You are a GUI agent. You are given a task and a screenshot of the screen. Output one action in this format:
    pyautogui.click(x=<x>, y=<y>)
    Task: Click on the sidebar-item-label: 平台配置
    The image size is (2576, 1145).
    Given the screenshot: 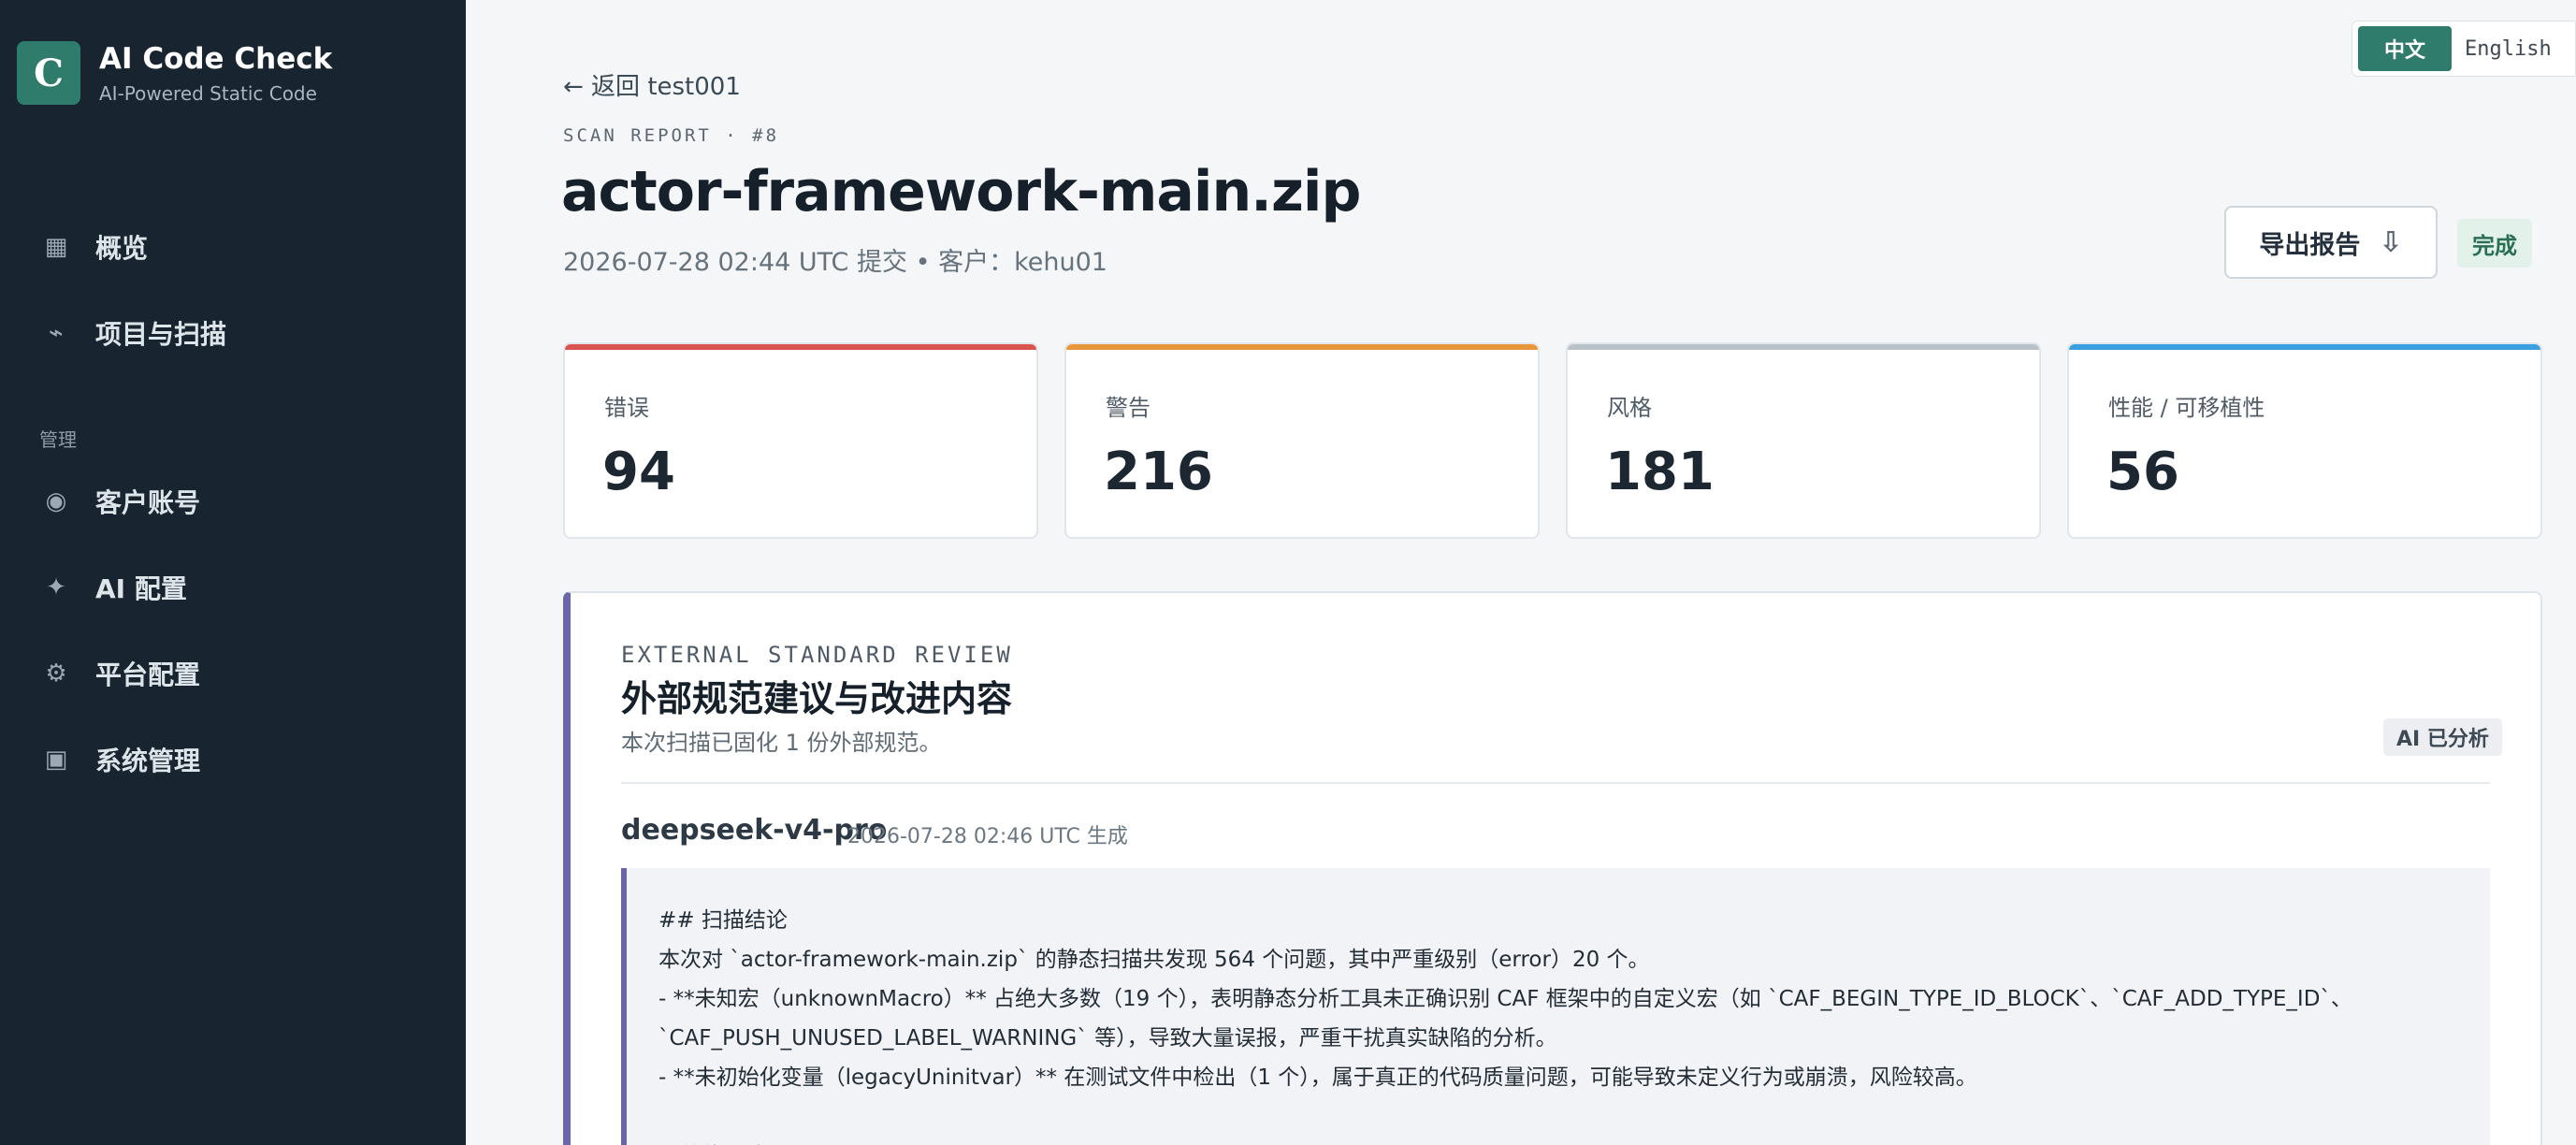 What is the action you would take?
    pyautogui.click(x=148, y=674)
    